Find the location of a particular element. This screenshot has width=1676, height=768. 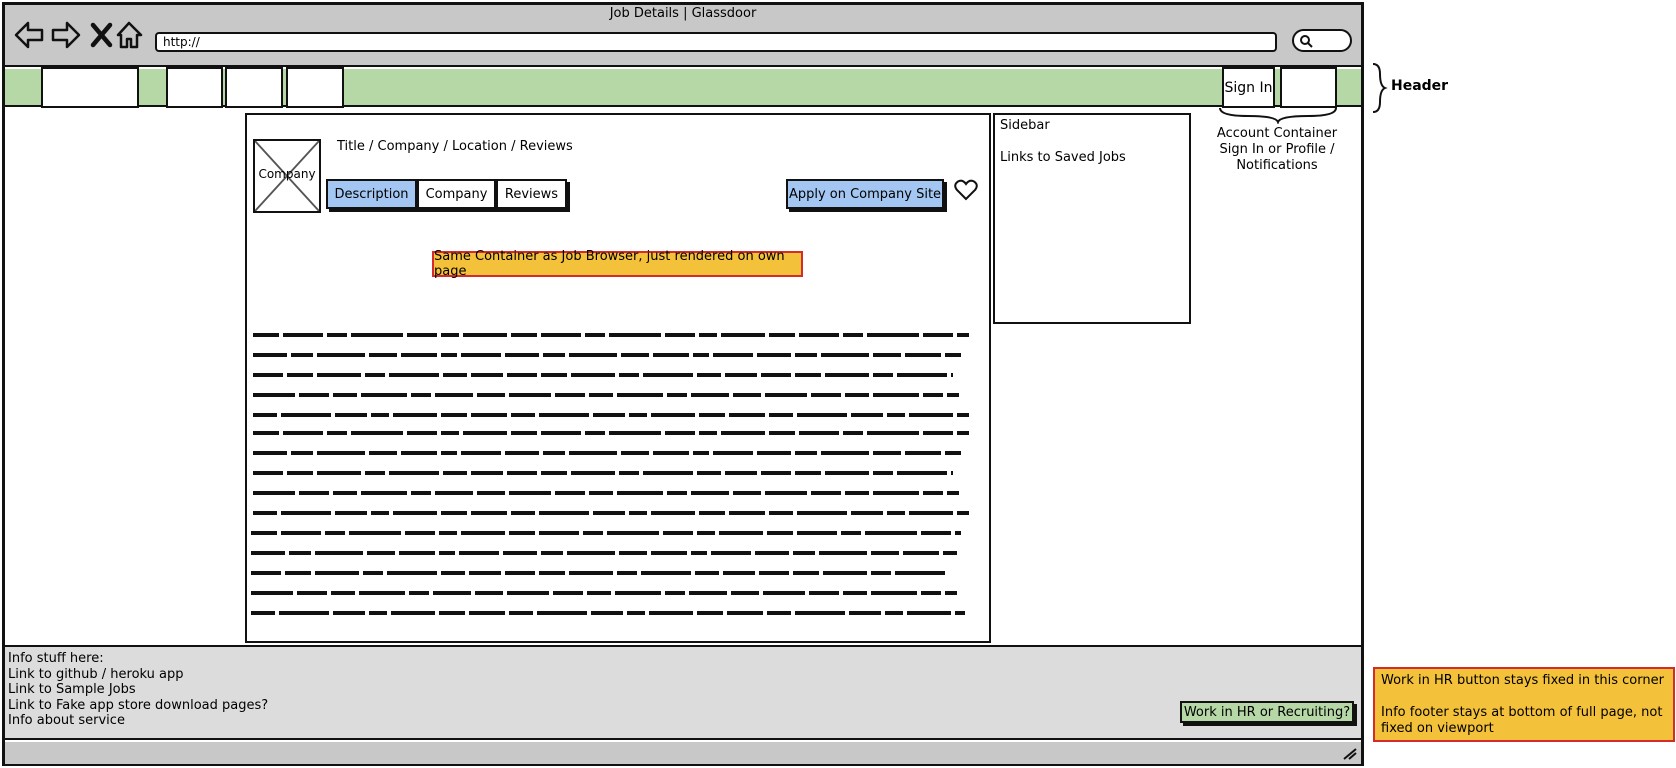

footer-sample-jobs-link: Link to Sample Jobs is located at coordinates (72, 689).